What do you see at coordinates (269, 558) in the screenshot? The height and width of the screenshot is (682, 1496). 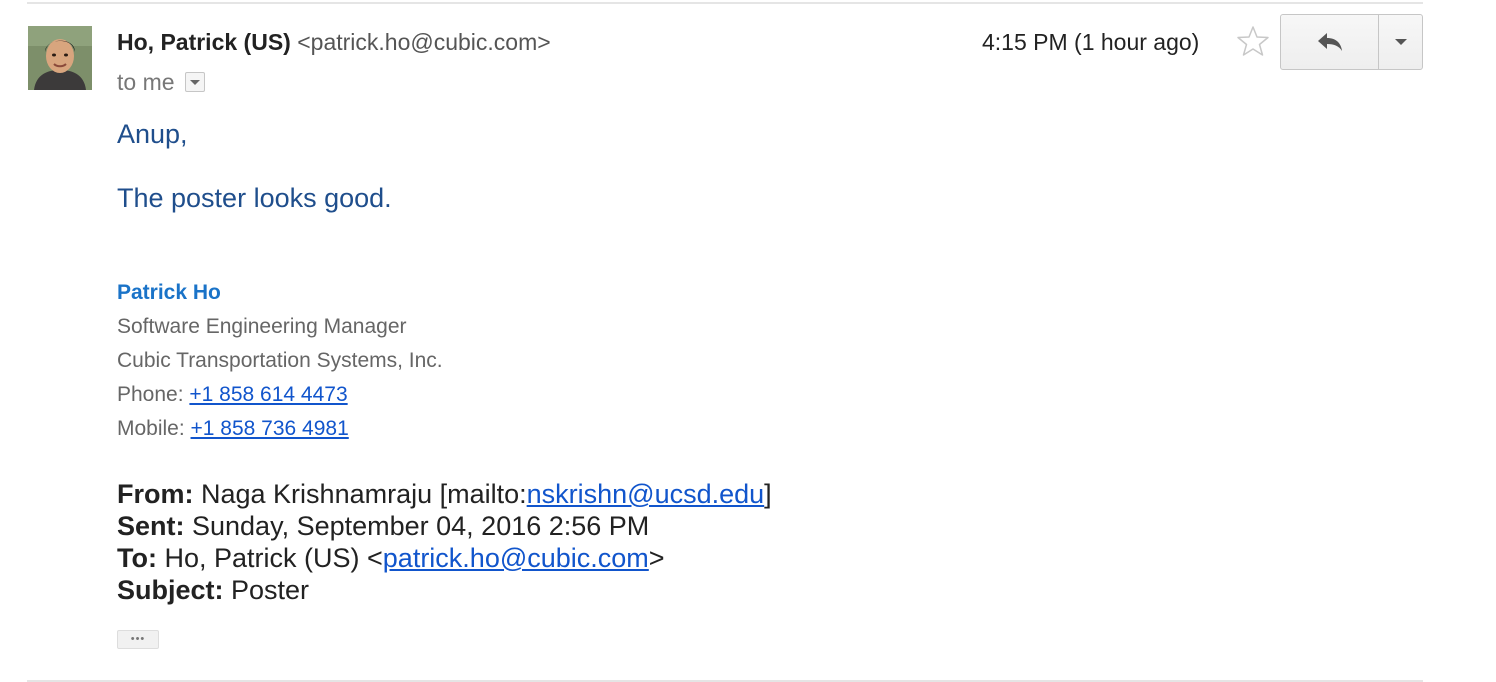 I see `quoted-to-name: Ho, Patrick (US) <` at bounding box center [269, 558].